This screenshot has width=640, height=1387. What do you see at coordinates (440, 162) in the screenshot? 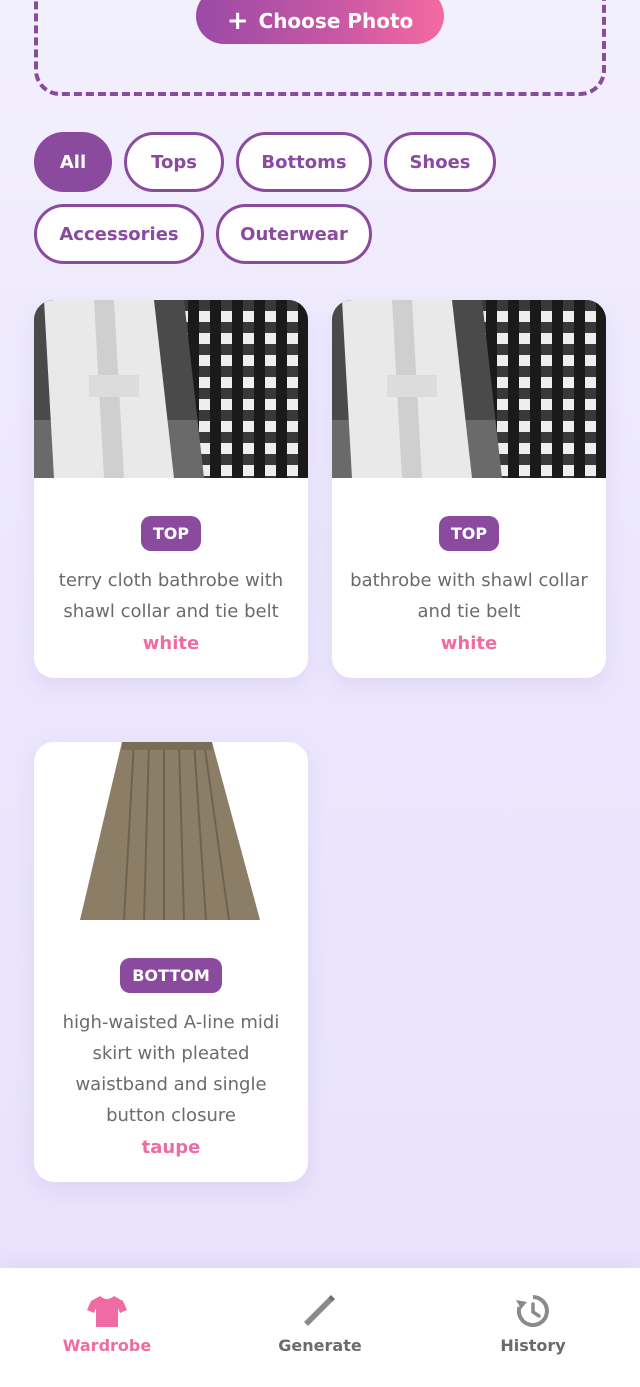
I see `filter-chip-shoes: Shoes` at bounding box center [440, 162].